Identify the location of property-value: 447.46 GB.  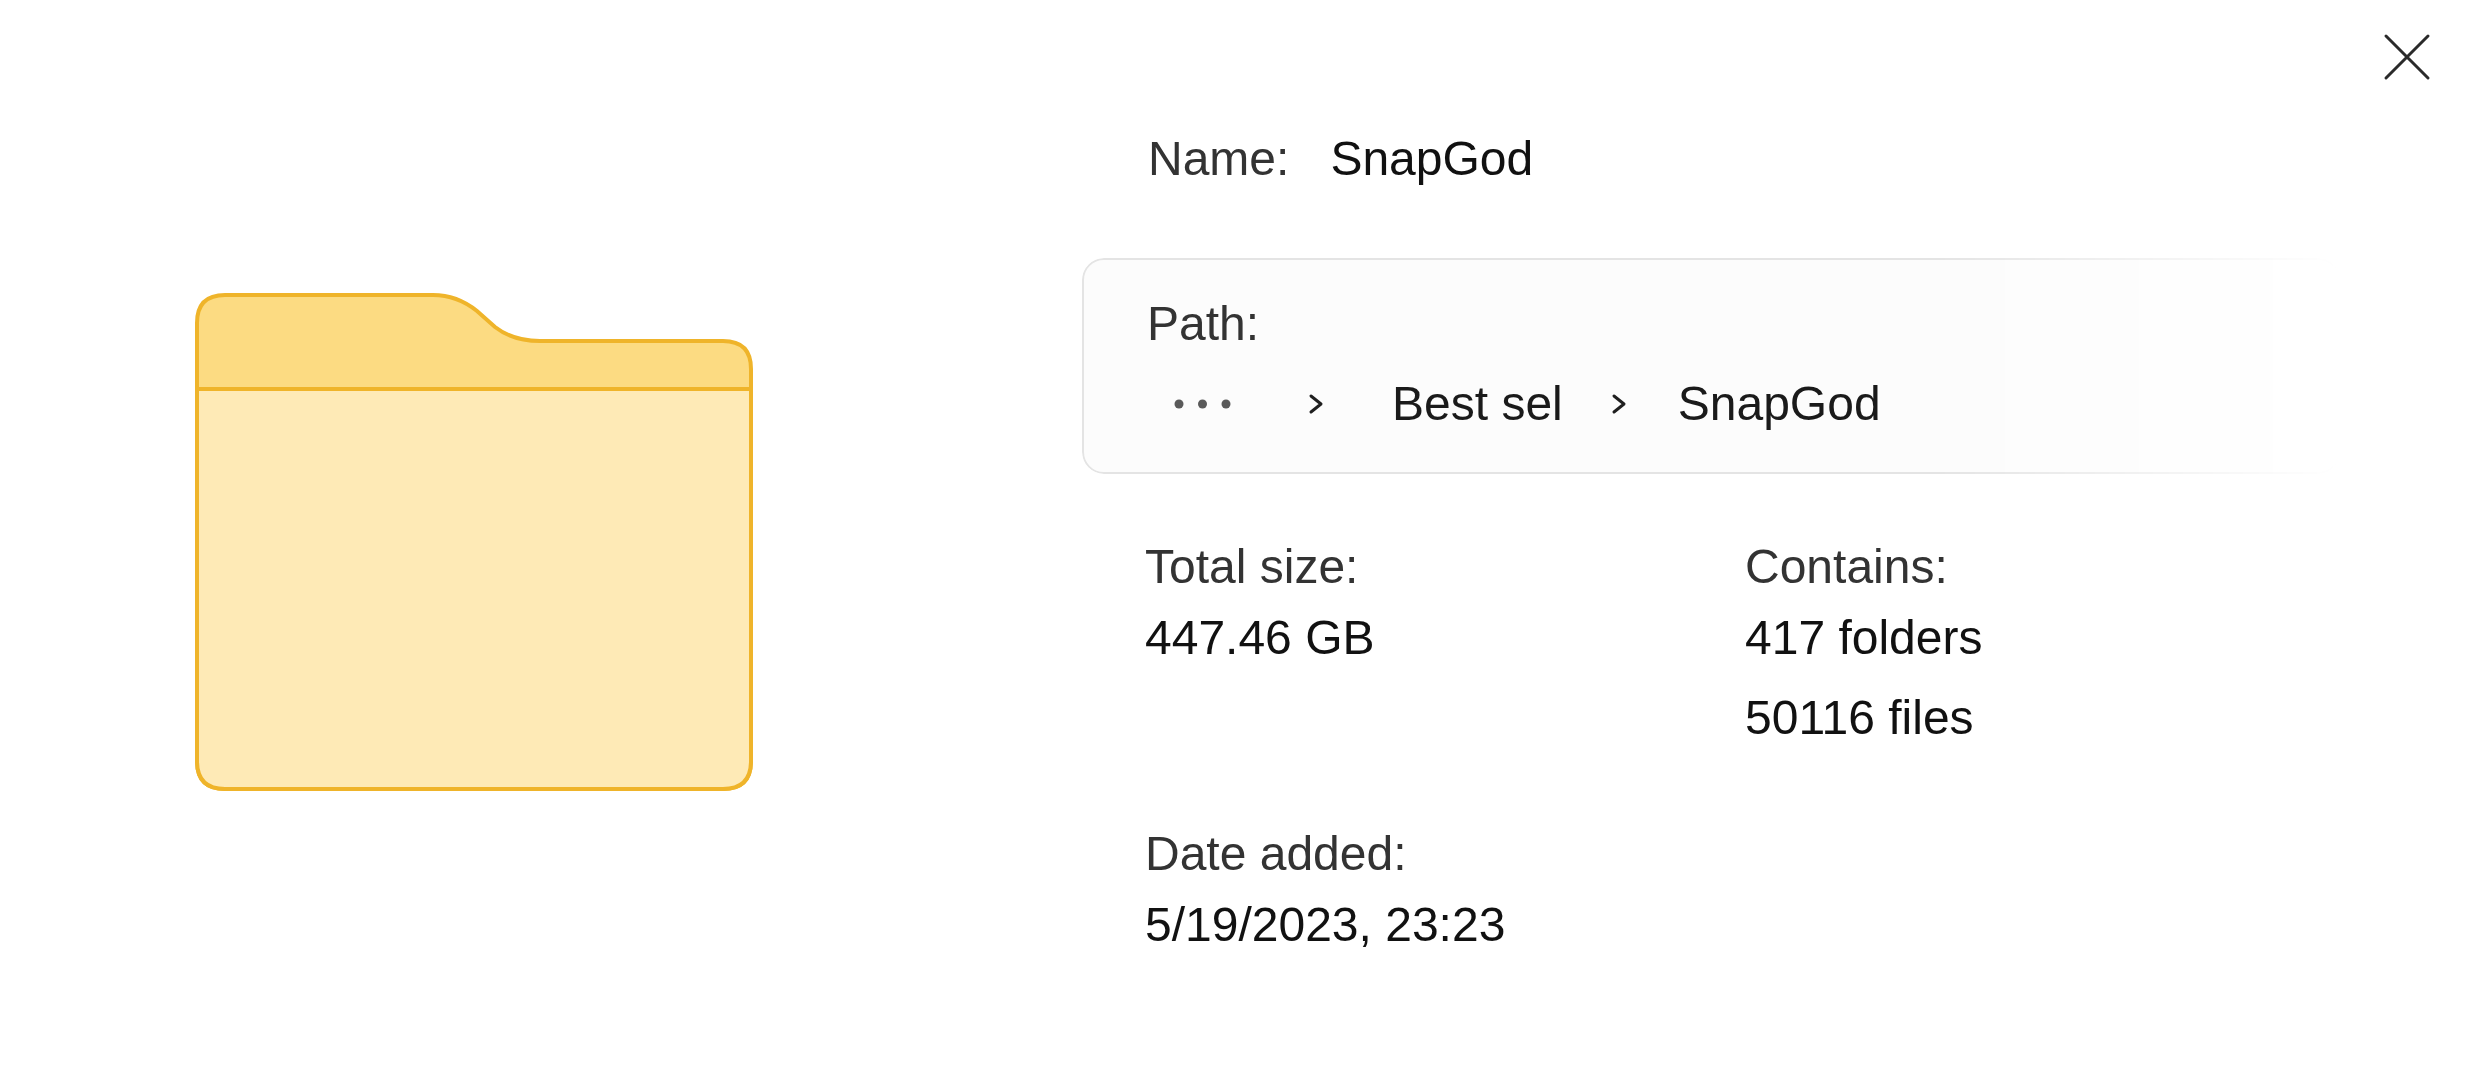
(1260, 638).